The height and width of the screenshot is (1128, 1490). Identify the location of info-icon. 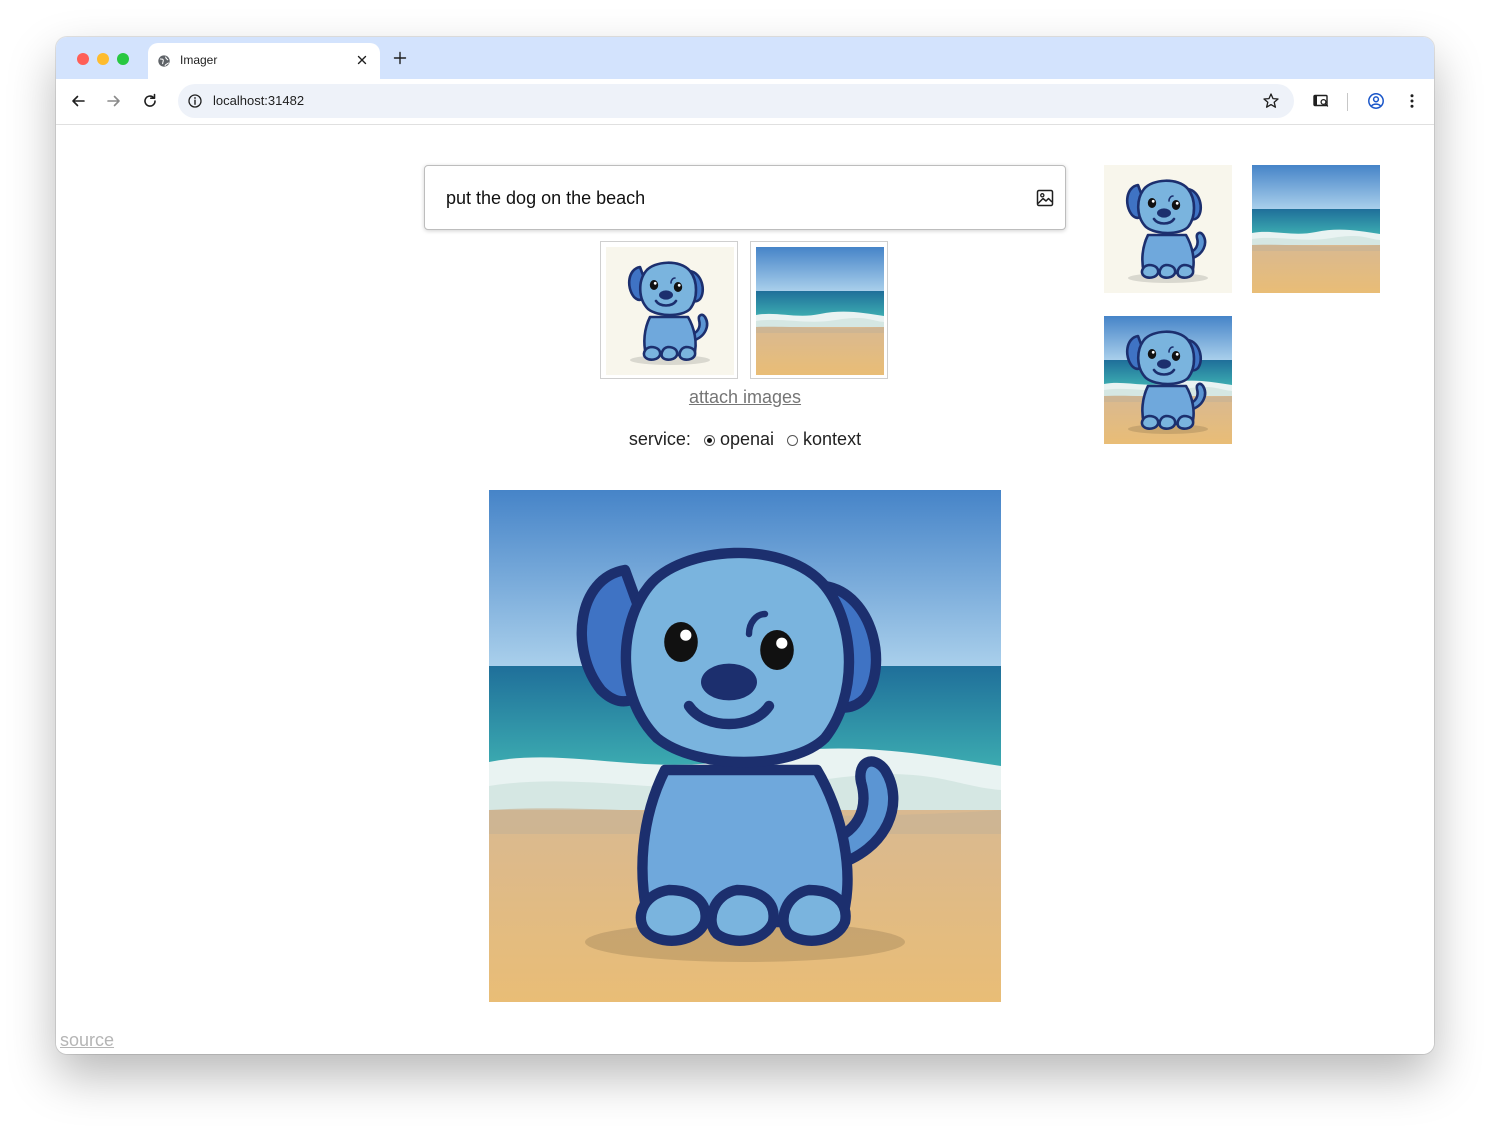
(195, 101).